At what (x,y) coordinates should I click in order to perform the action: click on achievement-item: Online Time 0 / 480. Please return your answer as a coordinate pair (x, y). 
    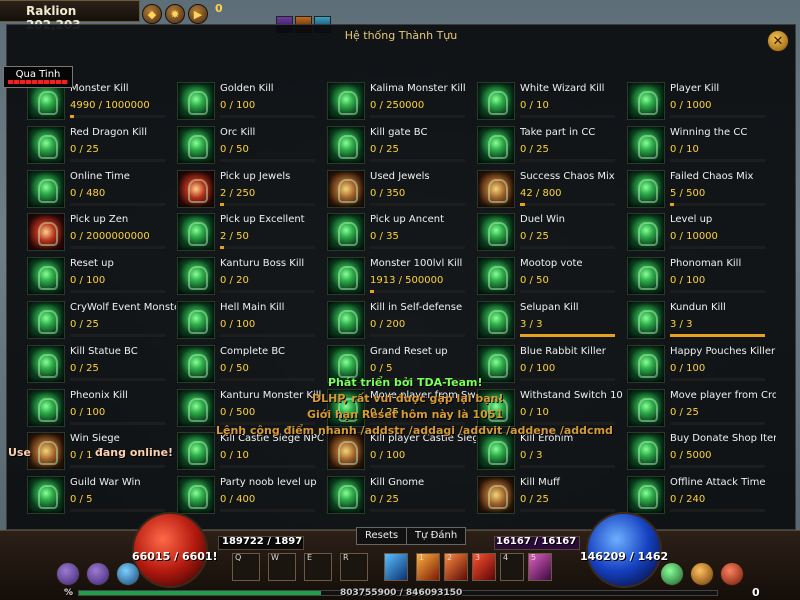
    Looking at the image, I should click on (102, 191).